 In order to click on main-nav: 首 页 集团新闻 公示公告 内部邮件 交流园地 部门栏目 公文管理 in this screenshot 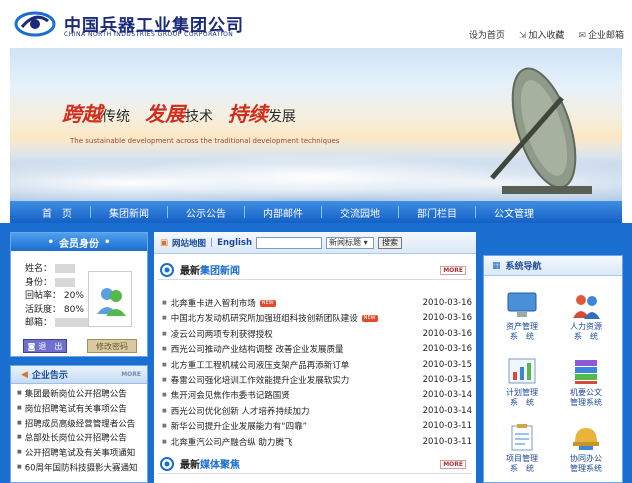, I will do `click(316, 212)`.